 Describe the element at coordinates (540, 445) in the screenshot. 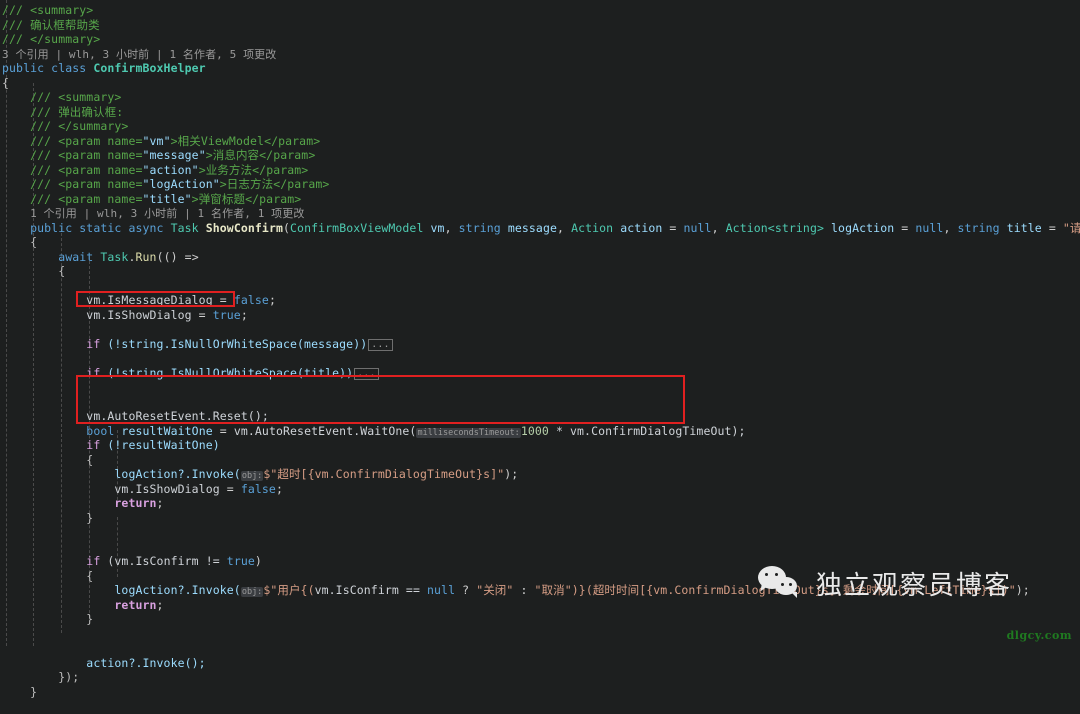

I see `code-line-if-not-result-wait-one: if (!resultWaitOne)` at that location.